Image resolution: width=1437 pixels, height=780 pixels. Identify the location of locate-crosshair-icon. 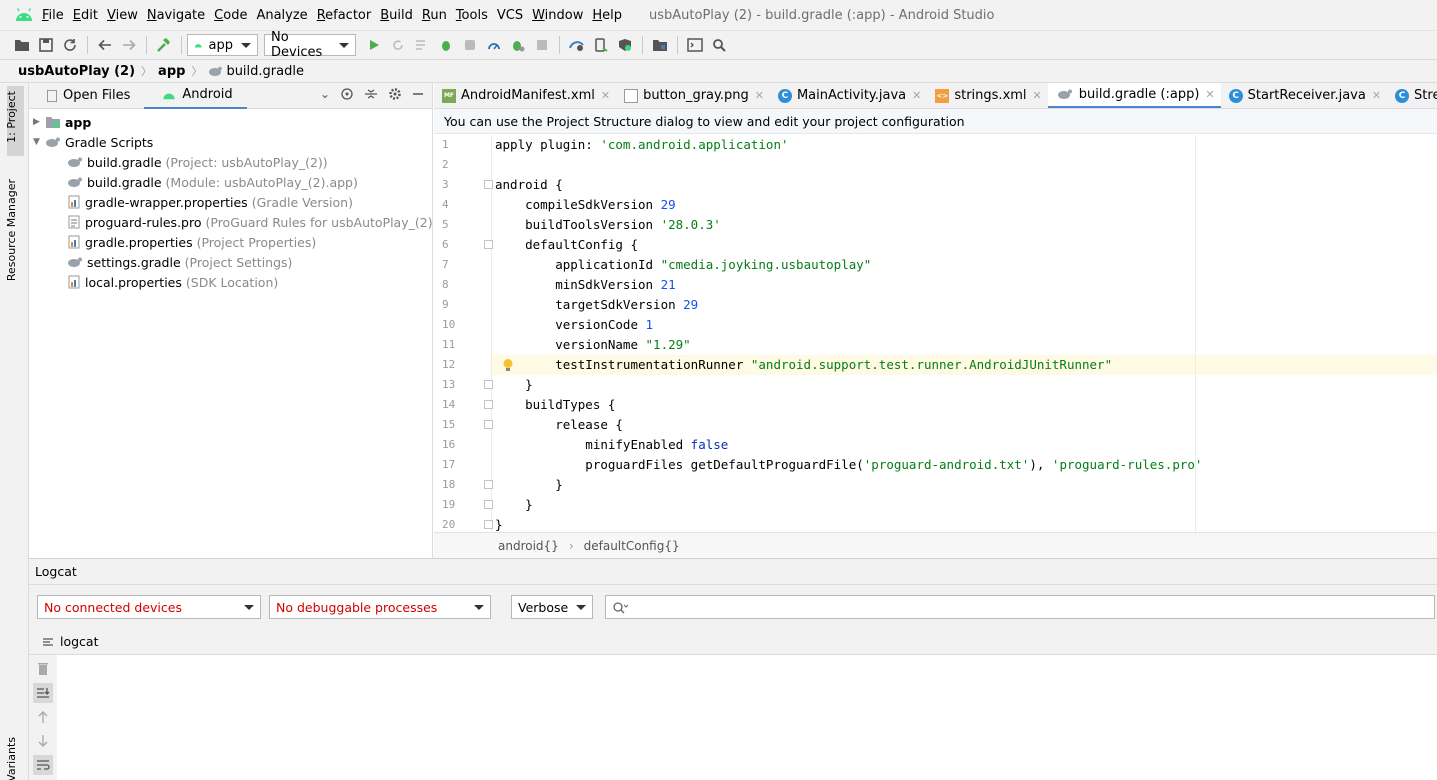
(347, 94).